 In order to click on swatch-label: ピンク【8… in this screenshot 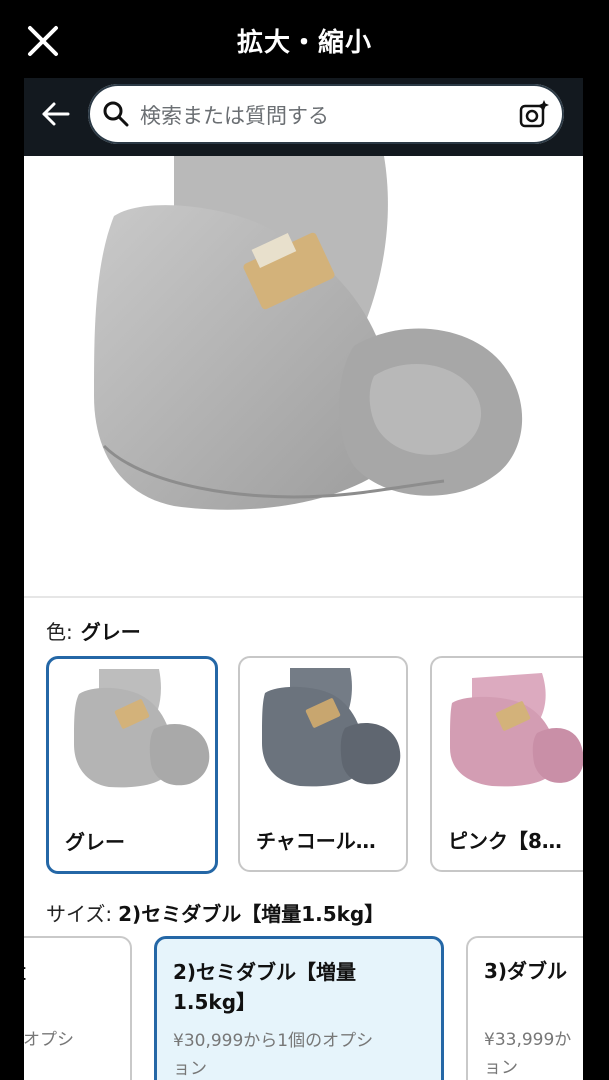, I will do `click(505, 841)`.